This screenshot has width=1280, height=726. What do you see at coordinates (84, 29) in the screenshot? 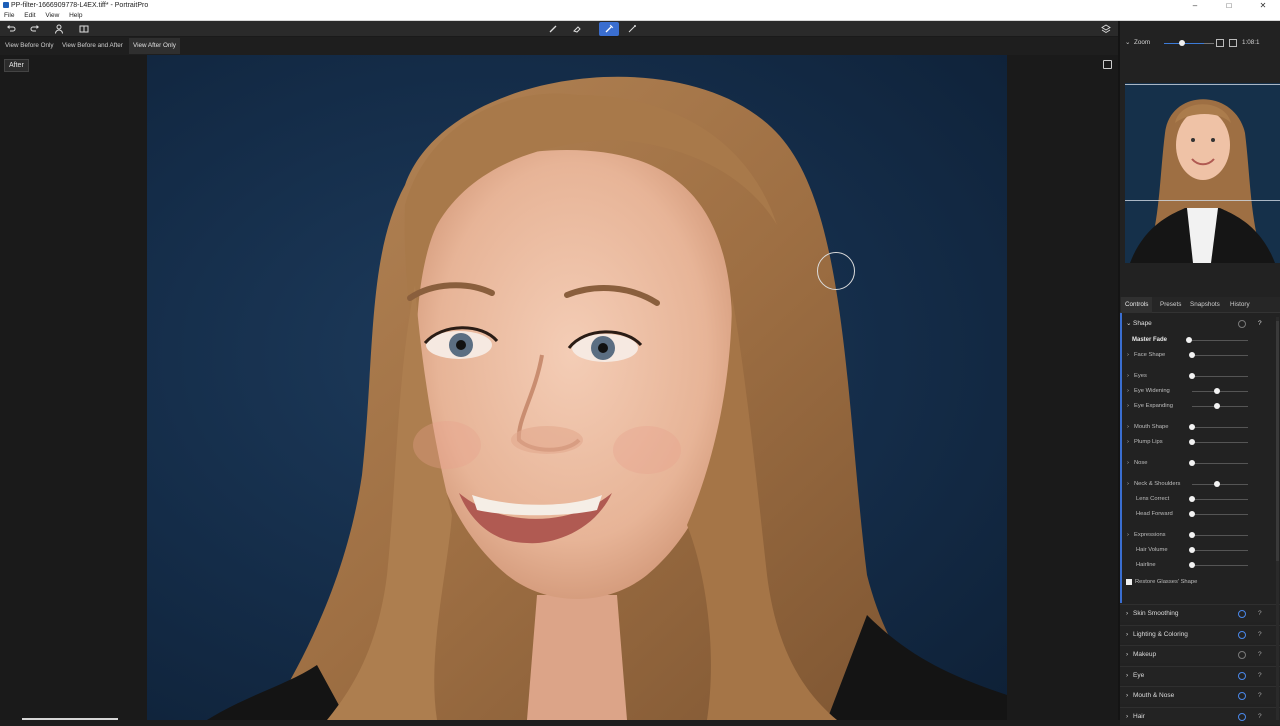
I see `compare-icon` at bounding box center [84, 29].